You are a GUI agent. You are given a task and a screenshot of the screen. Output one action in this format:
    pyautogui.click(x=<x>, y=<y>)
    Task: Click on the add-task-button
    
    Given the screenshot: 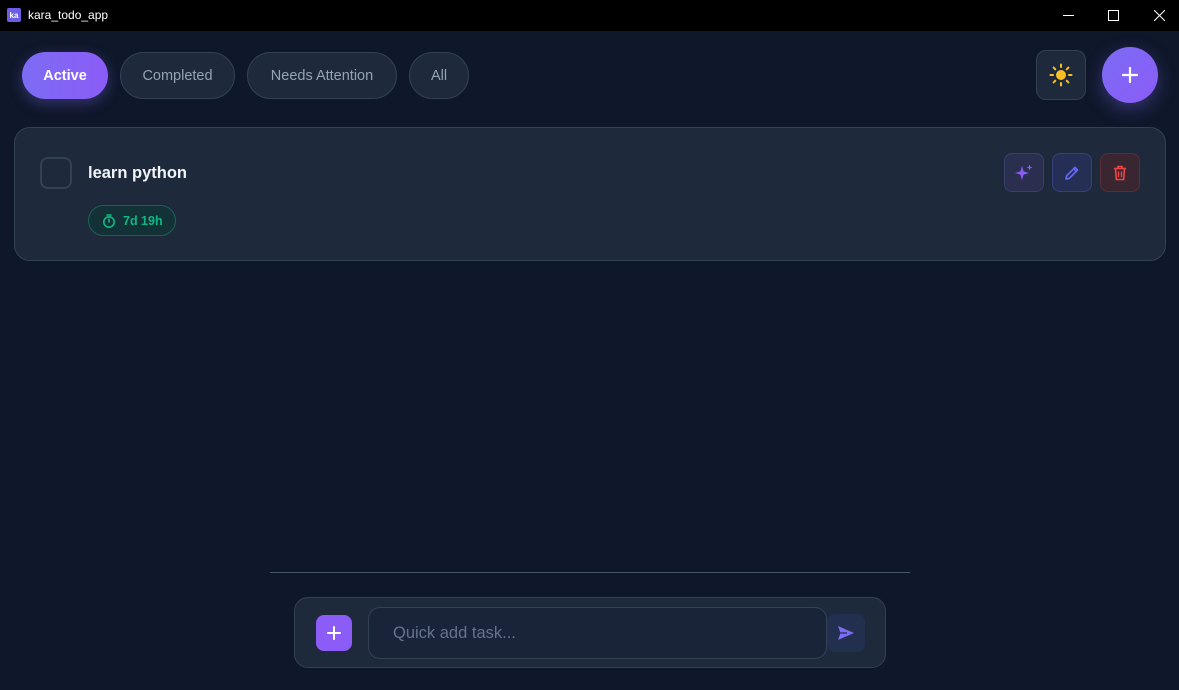 What is the action you would take?
    pyautogui.click(x=1130, y=75)
    